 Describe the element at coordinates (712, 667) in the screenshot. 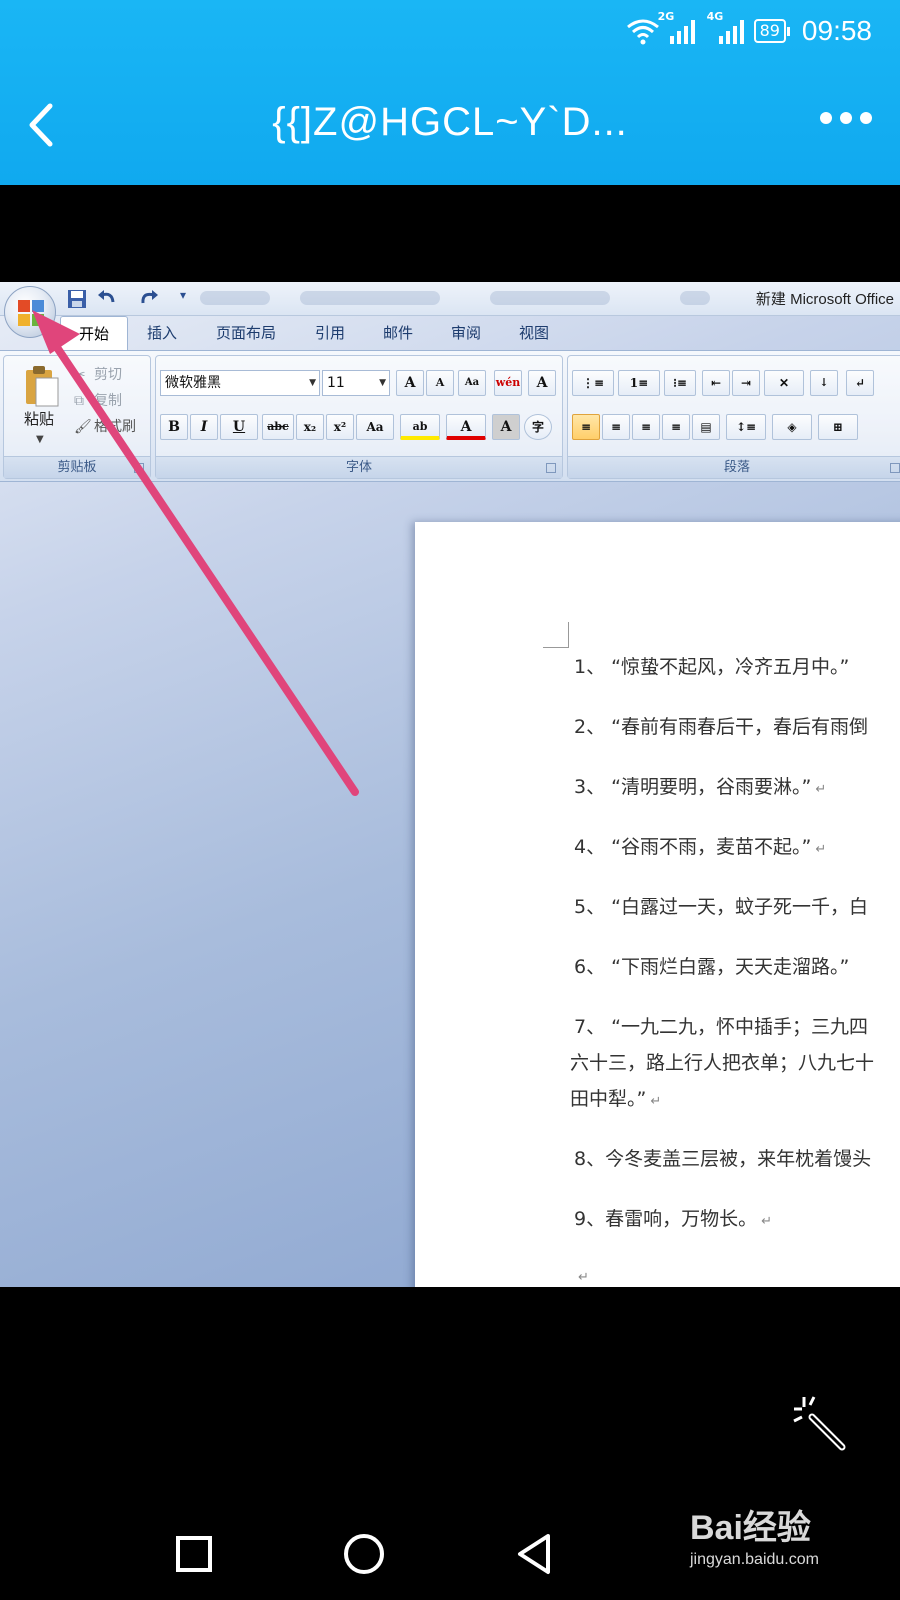

I see `document-line: 1、 “惊蛰不起风，冷齐五月中。”` at that location.